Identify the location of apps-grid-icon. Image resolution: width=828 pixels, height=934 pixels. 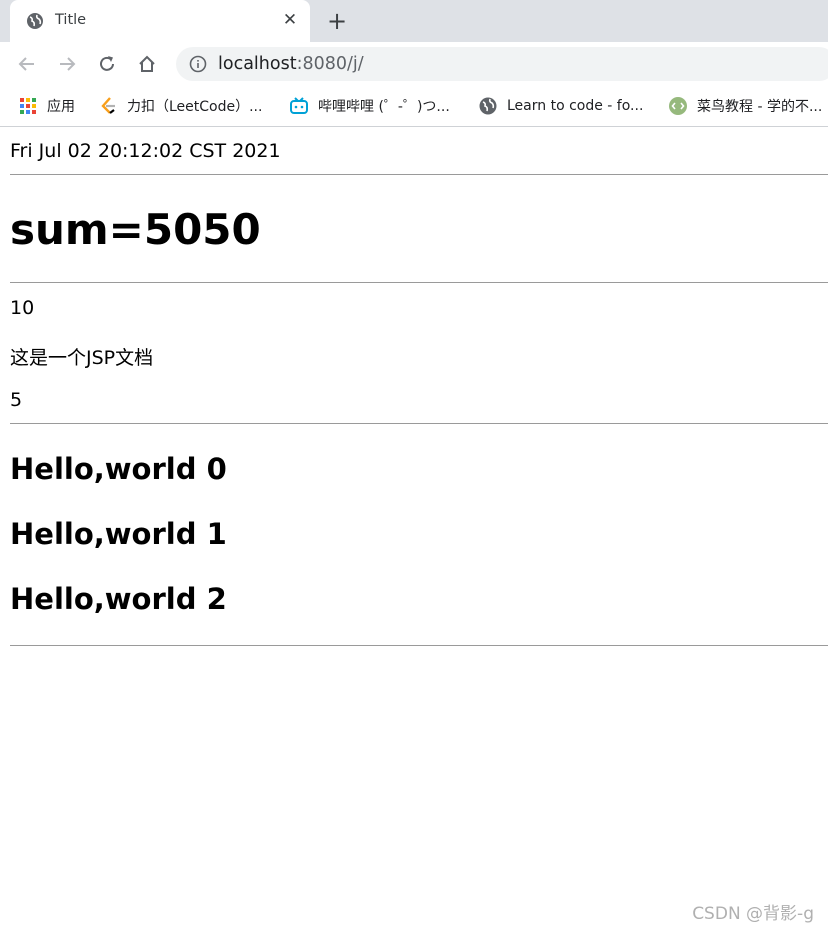
(28, 106).